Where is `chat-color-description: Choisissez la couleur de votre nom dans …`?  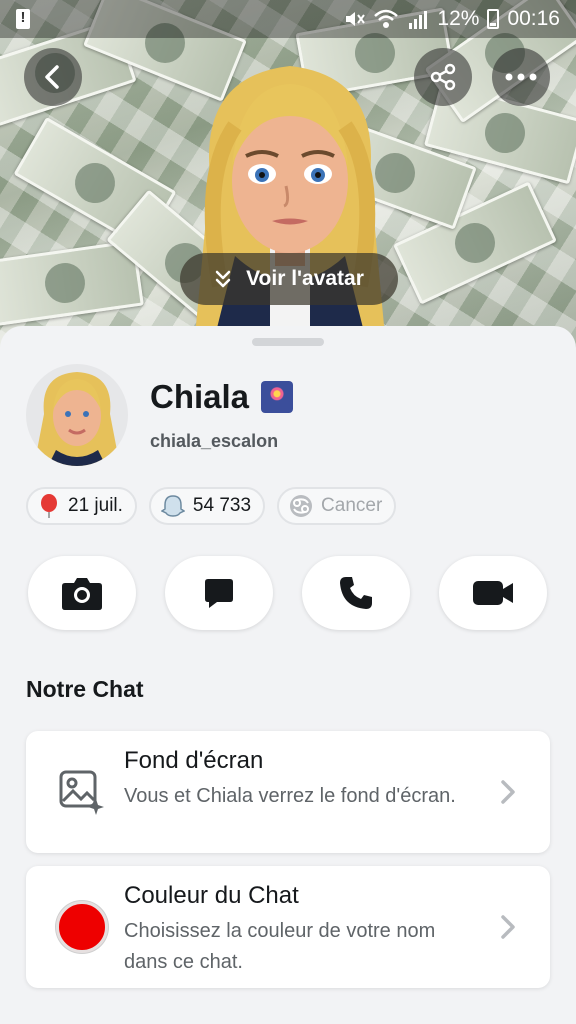
chat-color-description: Choisissez la couleur de votre nom dans … is located at coordinates (280, 946).